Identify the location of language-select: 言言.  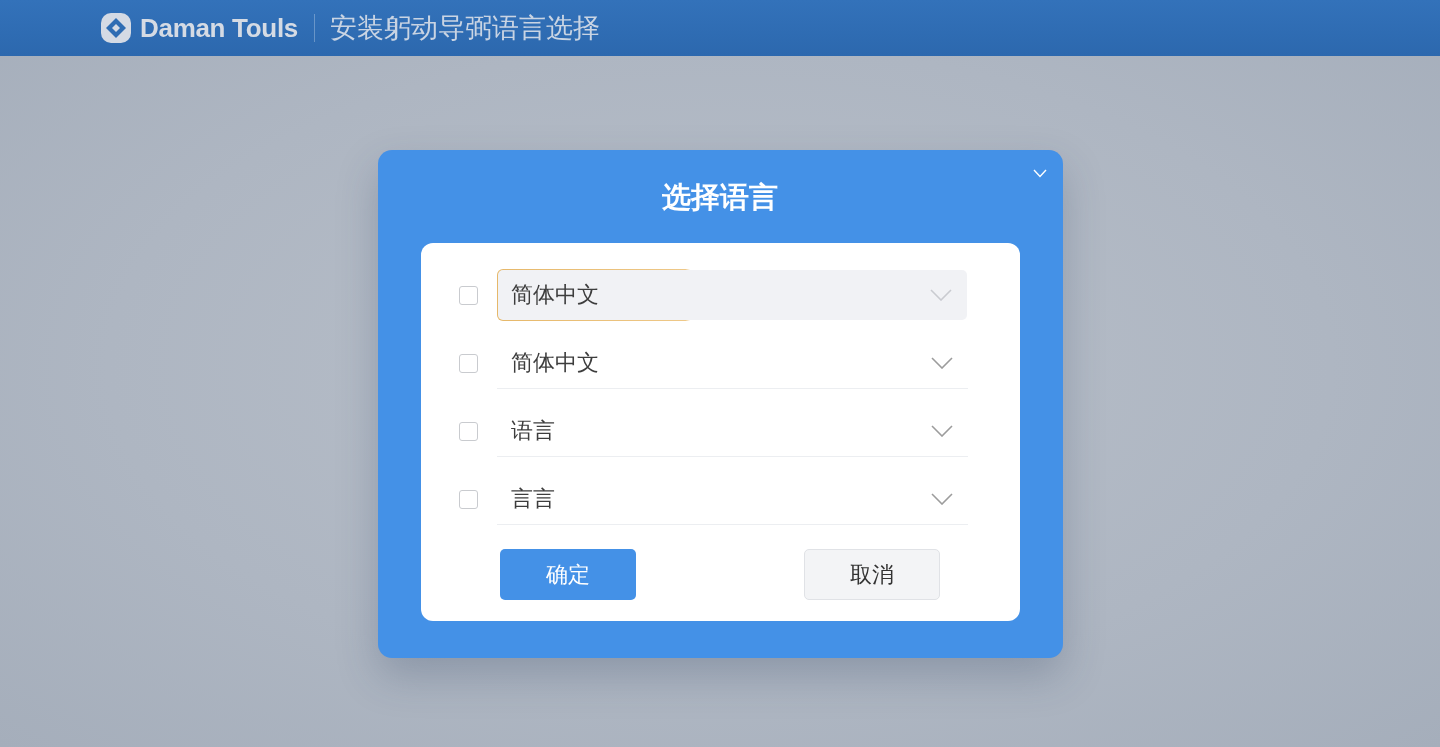
(732, 499).